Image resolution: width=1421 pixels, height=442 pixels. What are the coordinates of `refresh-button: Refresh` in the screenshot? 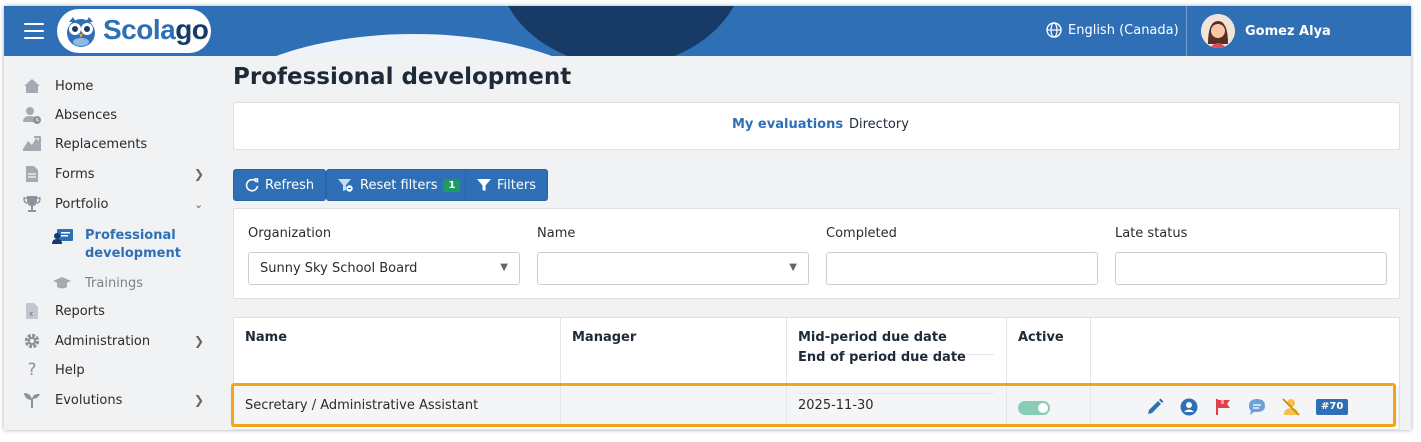 It's located at (280, 185).